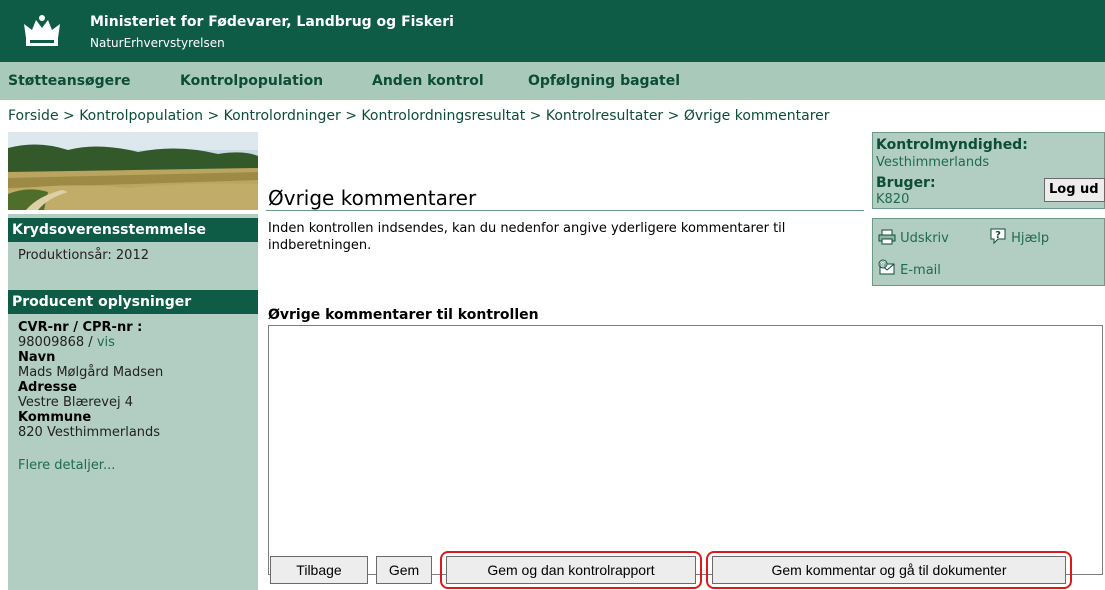 The image size is (1105, 590). Describe the element at coordinates (428, 81) in the screenshot. I see `nav-anden-kontrol: Anden kontrol` at that location.